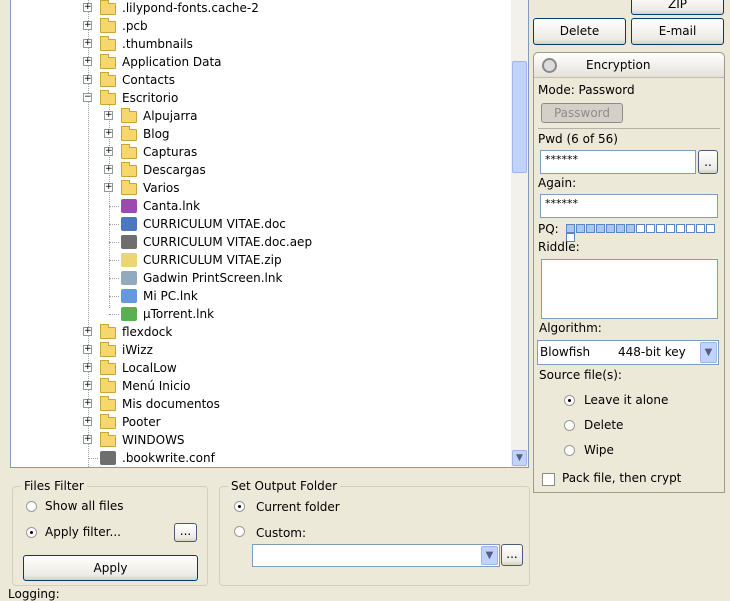 This screenshot has width=730, height=601. What do you see at coordinates (261, 170) in the screenshot?
I see `tree-item: + Descargas` at bounding box center [261, 170].